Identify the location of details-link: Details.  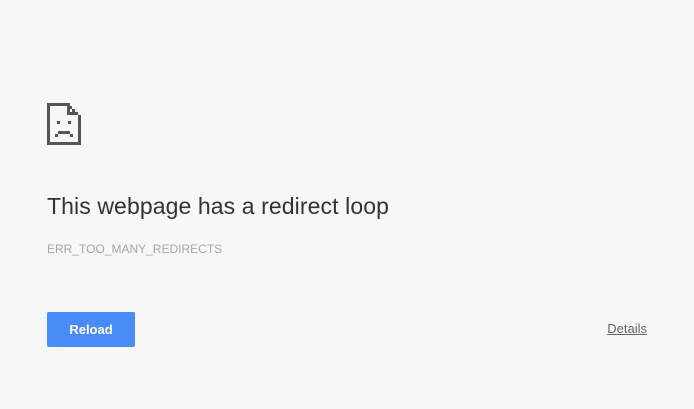
(627, 328).